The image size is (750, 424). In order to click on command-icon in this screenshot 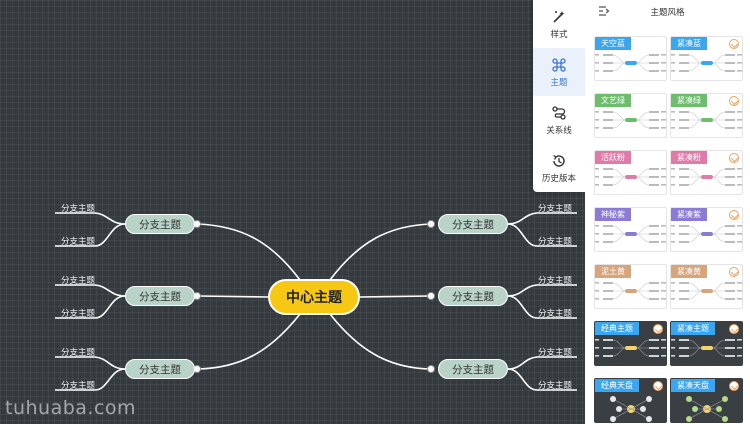, I will do `click(559, 64)`.